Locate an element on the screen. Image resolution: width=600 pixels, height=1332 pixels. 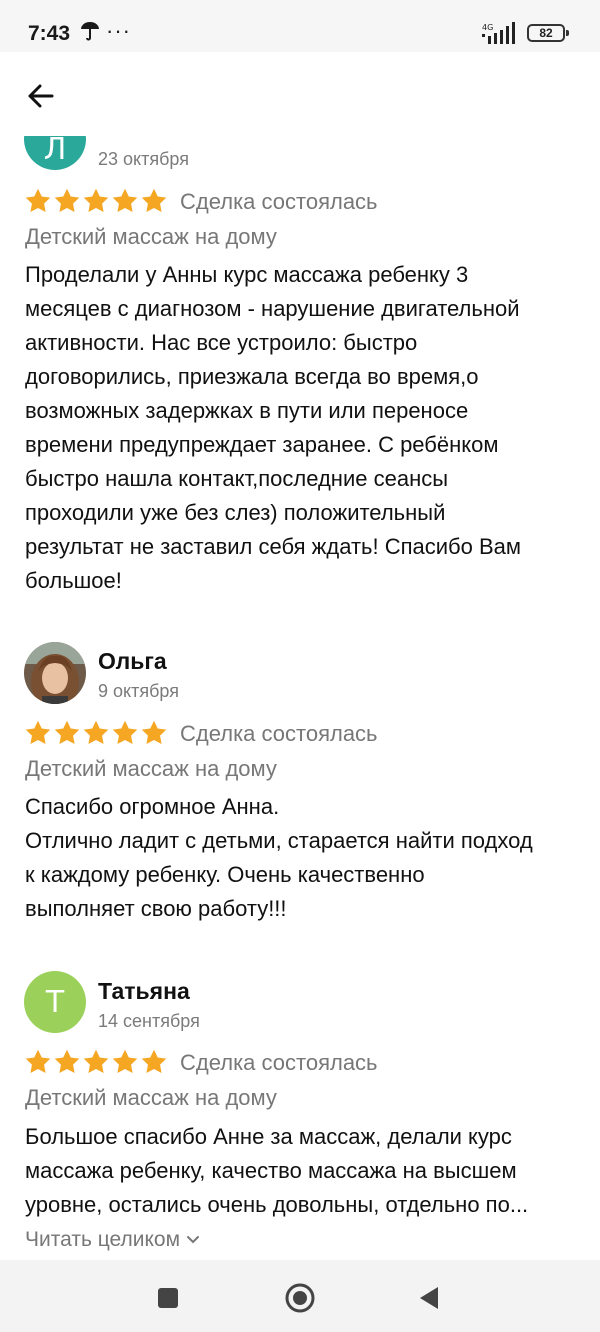
circle-home-icon is located at coordinates (300, 1298).